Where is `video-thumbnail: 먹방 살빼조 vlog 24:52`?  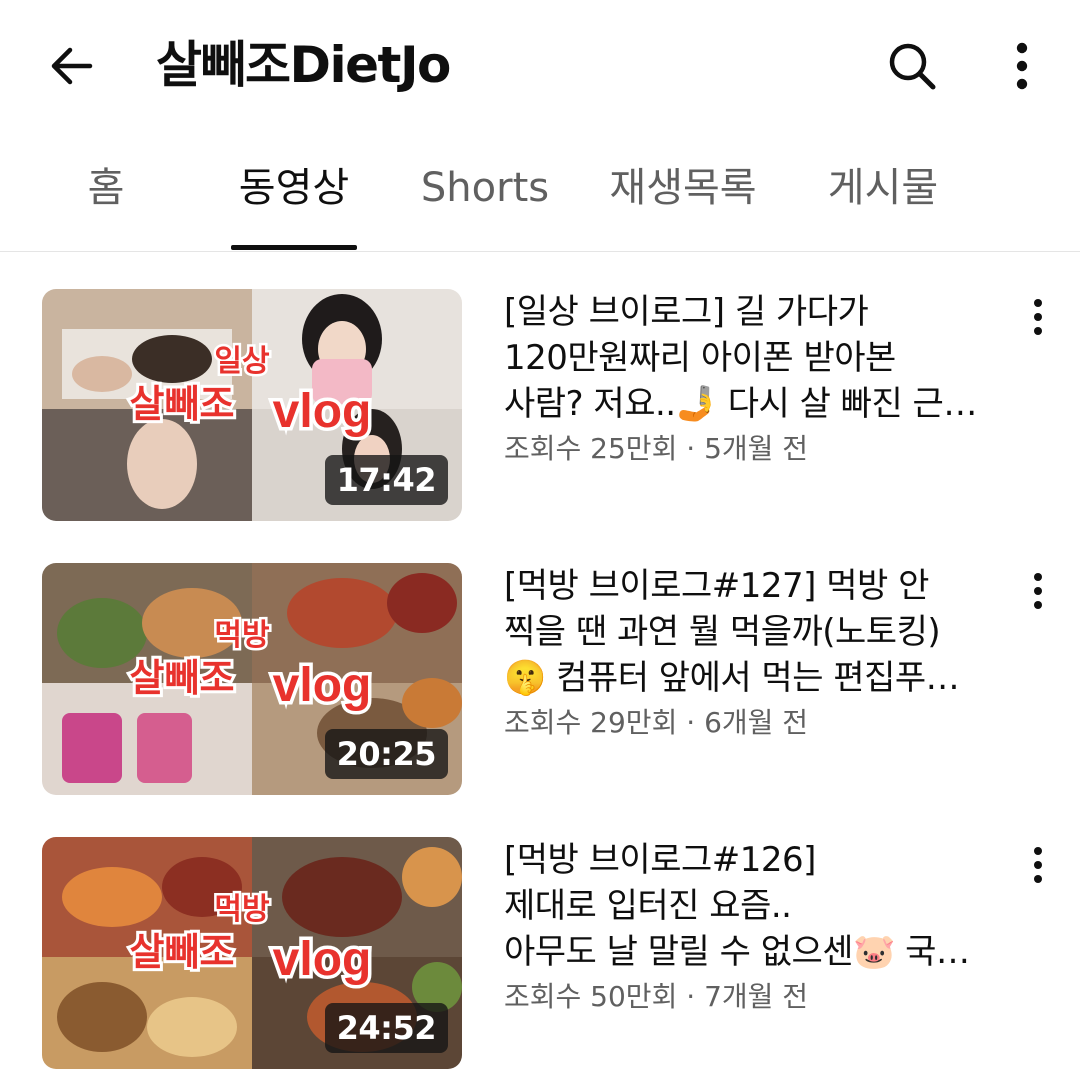
video-thumbnail: 먹방 살빼조 vlog 24:52 is located at coordinates (252, 953).